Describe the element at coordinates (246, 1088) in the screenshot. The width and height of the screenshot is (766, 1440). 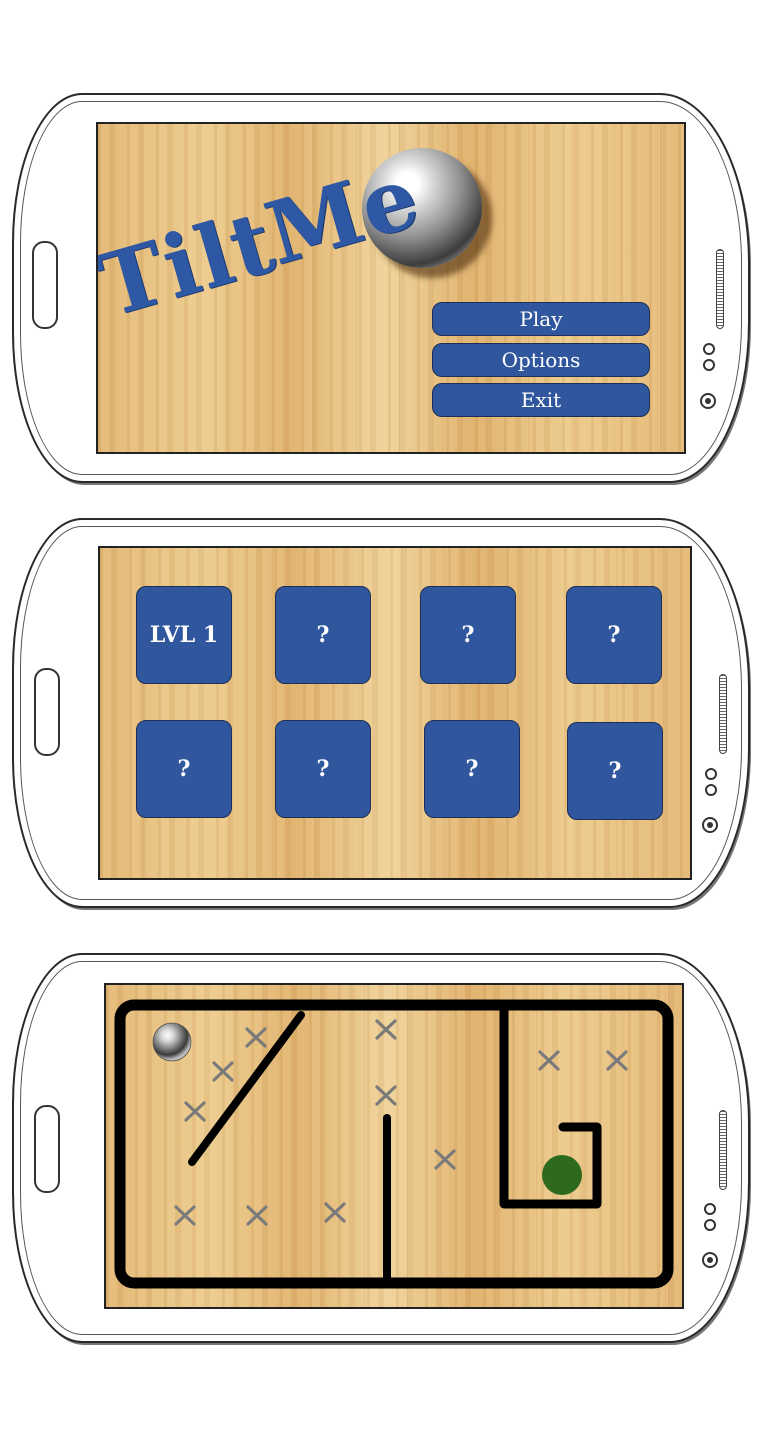
I see `maze-wall-diagonal` at that location.